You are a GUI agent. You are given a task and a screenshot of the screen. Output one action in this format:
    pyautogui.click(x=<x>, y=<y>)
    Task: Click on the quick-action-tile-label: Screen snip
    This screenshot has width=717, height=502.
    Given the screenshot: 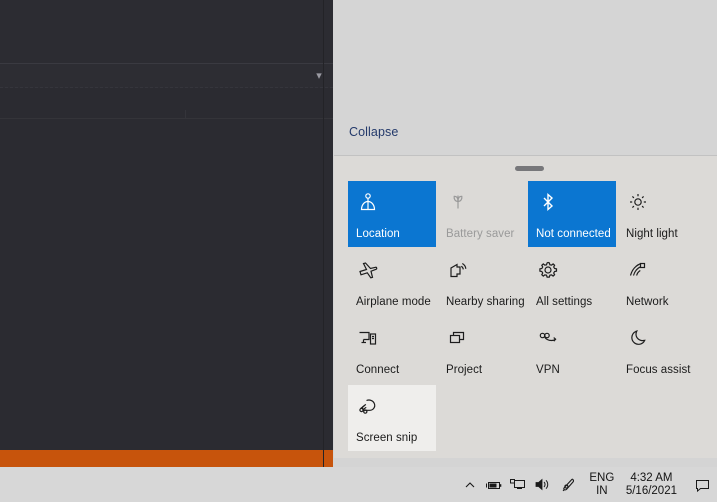 What is the action you would take?
    pyautogui.click(x=387, y=438)
    